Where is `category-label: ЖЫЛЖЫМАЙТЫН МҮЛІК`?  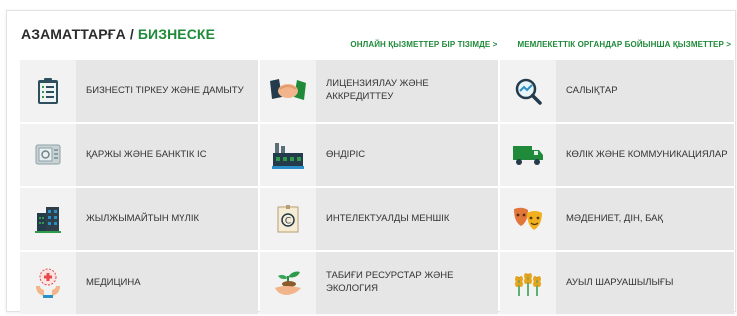
category-label: ЖЫЛЖЫМАЙТЫН МҮЛІК is located at coordinates (167, 219).